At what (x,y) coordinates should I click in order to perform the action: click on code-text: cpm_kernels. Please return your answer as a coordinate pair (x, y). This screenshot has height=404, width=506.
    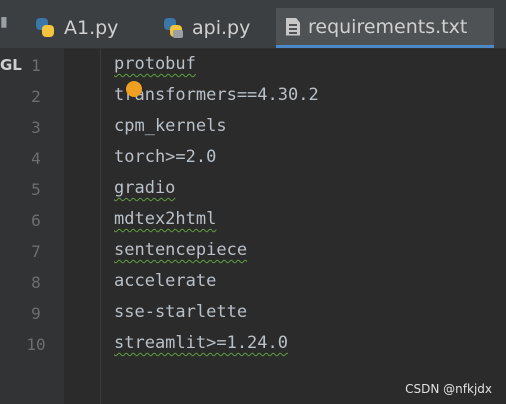
    Looking at the image, I should click on (170, 126).